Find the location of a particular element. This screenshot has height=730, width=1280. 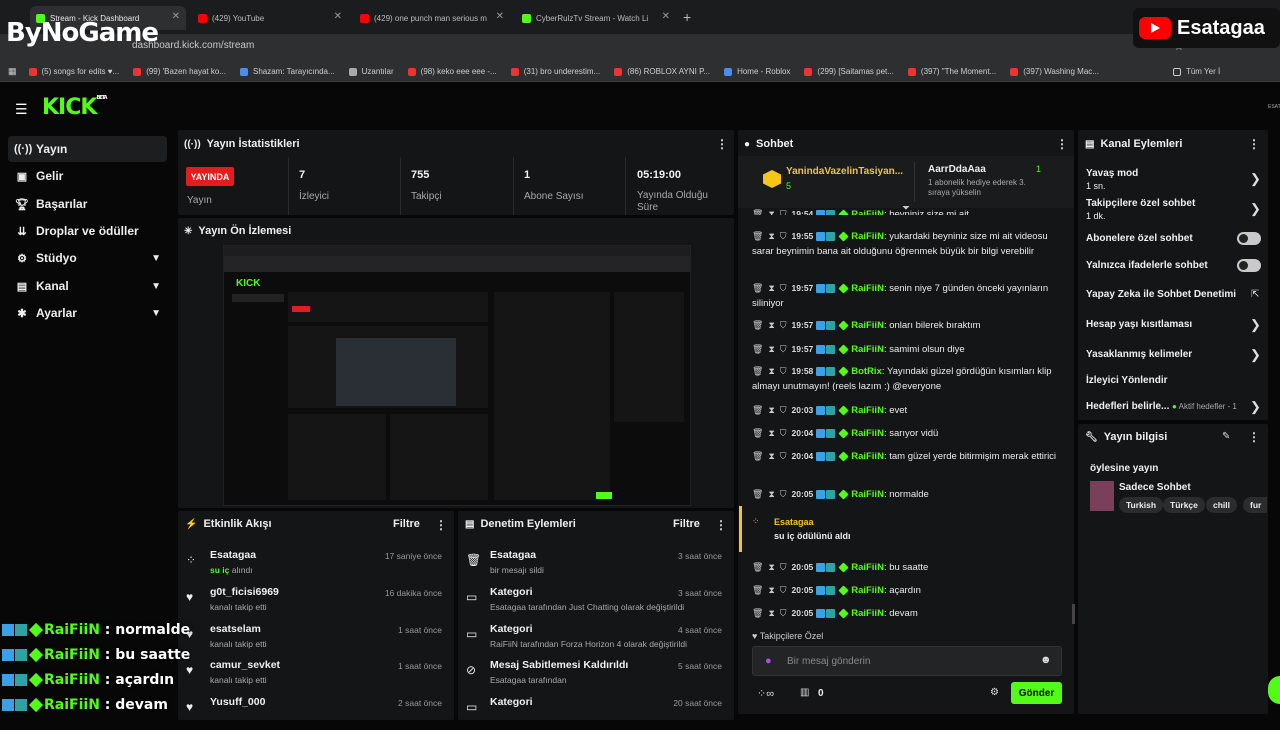

moderation-filter-button: Filtre is located at coordinates (686, 524).